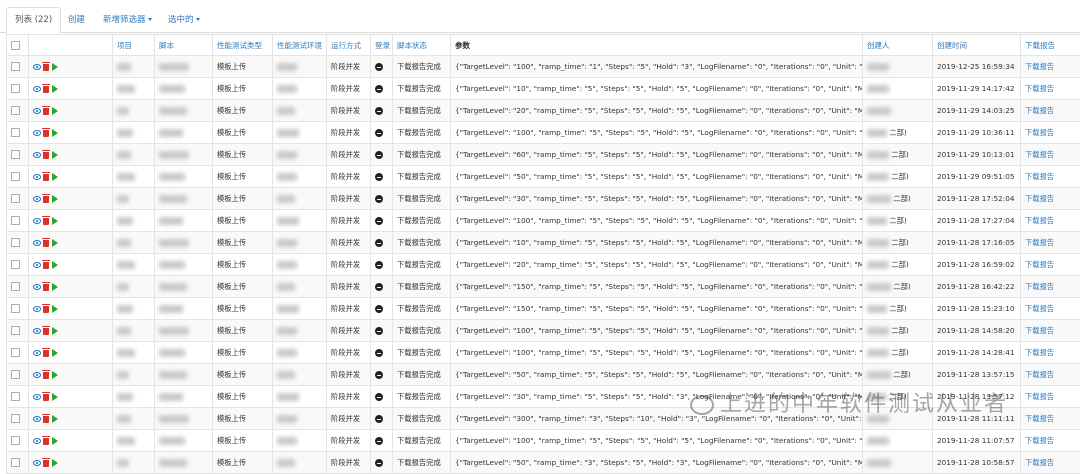  I want to click on column-header-perf-type: 性能测试类型, so click(243, 45).